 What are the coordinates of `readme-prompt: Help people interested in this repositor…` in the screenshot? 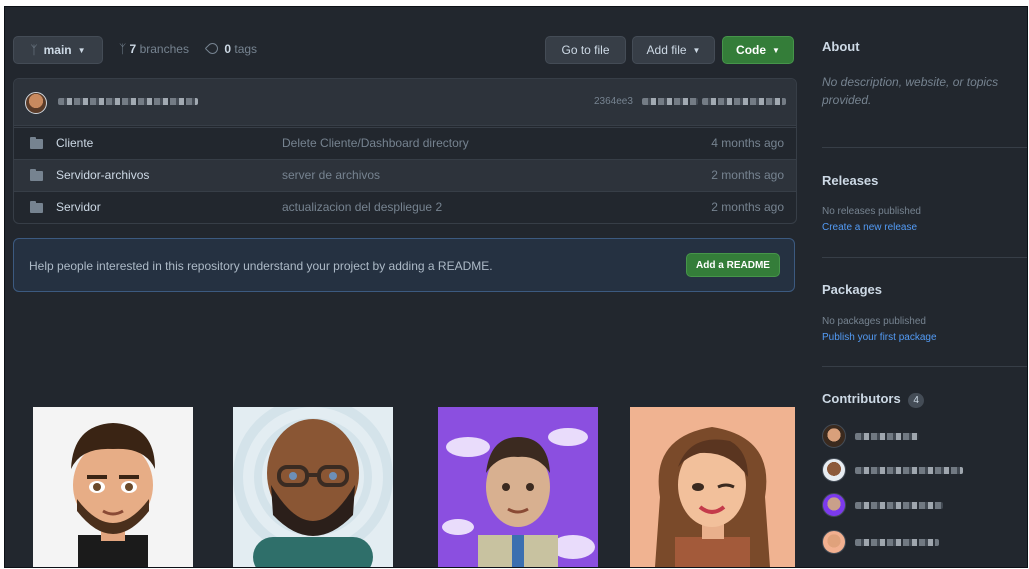 It's located at (404, 265).